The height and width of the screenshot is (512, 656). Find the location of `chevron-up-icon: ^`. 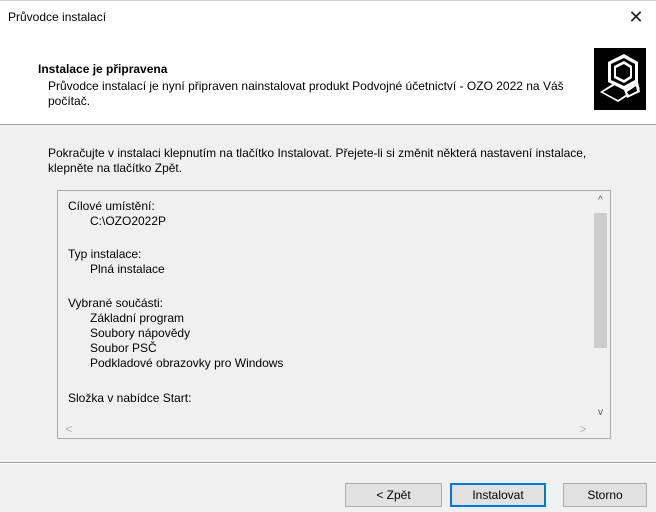

chevron-up-icon: ^ is located at coordinates (600, 200).